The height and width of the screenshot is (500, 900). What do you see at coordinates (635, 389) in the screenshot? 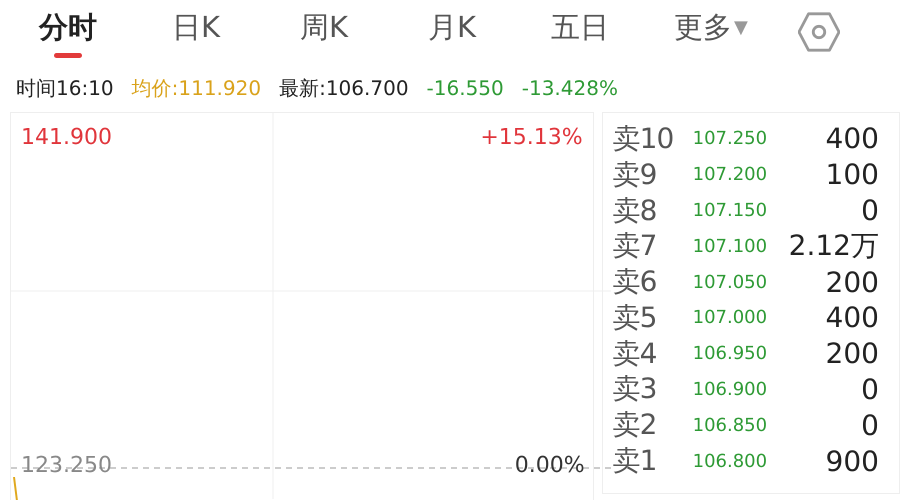
I see `order-label: 卖3` at bounding box center [635, 389].